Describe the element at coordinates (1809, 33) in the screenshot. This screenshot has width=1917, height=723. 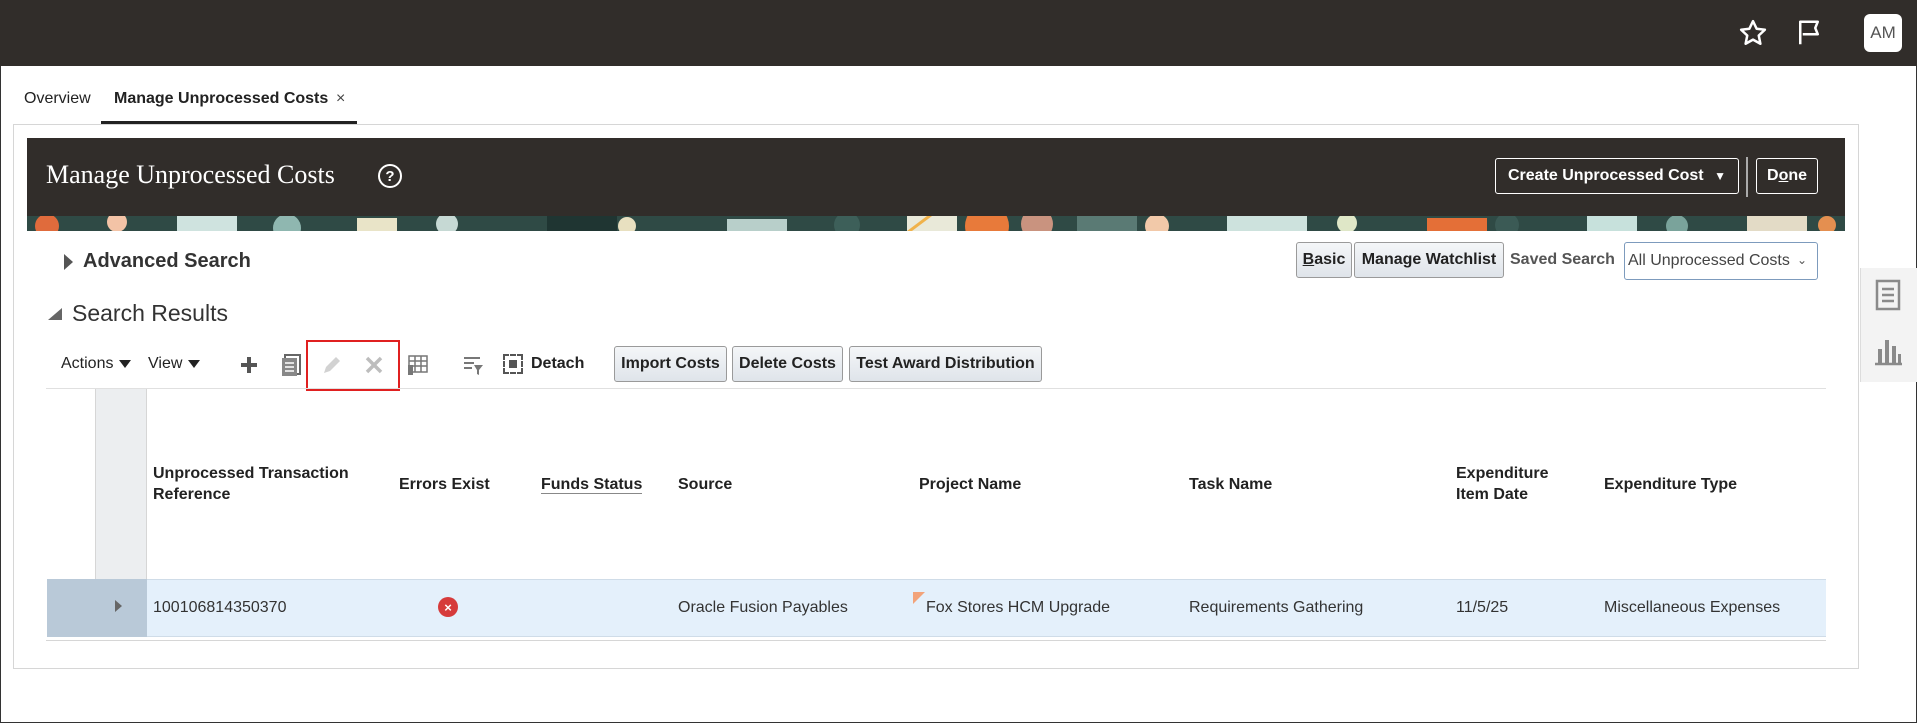
I see `notifications-flag-icon` at that location.